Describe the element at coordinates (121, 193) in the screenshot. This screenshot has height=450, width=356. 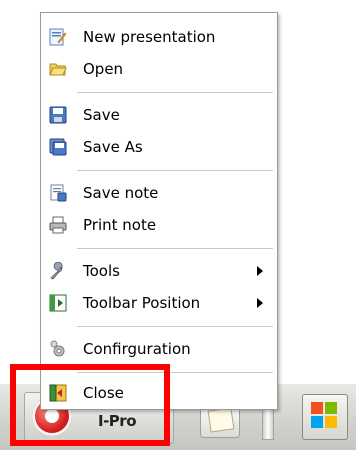
I see `menu-item-label: Save note` at that location.